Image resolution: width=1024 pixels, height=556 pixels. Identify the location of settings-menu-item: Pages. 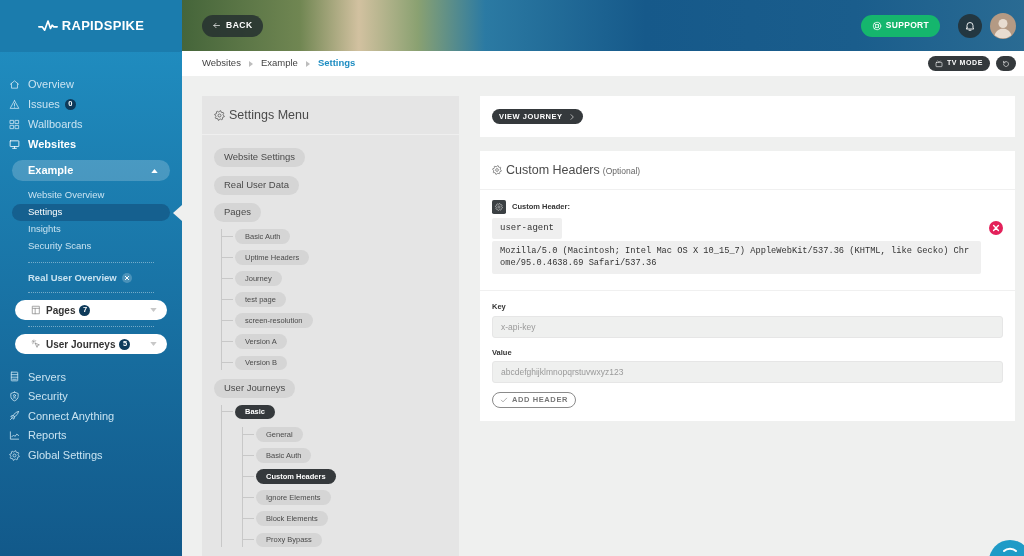
(237, 212).